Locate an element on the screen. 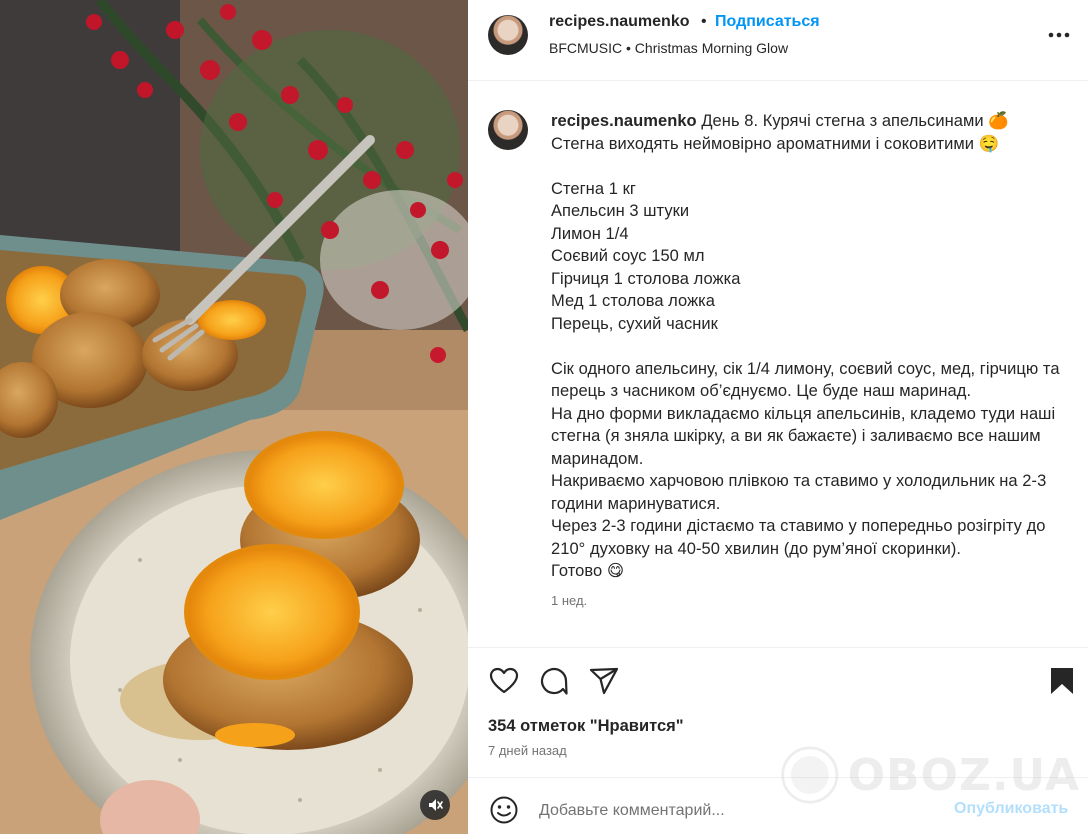  comment-icon is located at coordinates (554, 681).